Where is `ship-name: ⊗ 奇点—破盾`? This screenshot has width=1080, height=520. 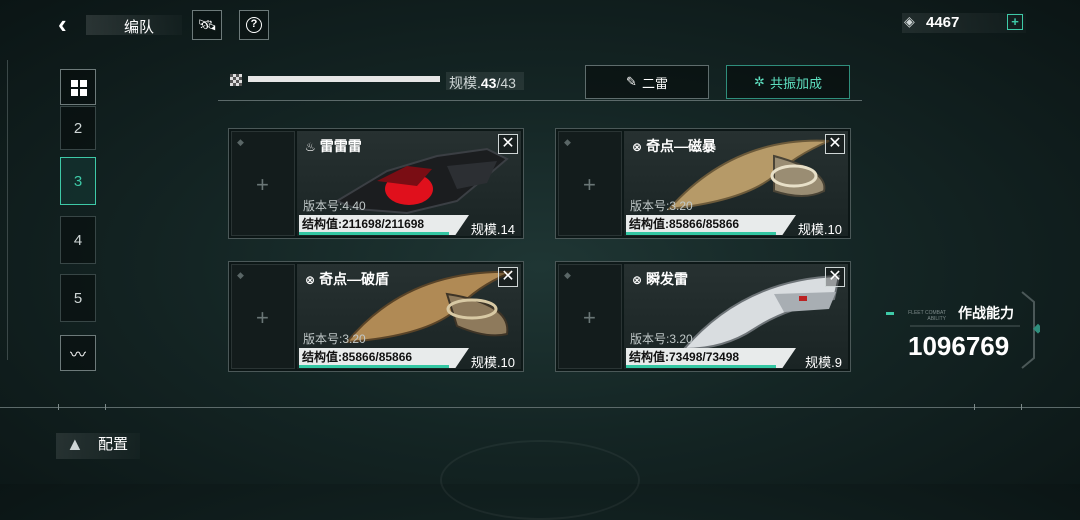
ship-name: ⊗ 奇点—破盾 is located at coordinates (347, 279).